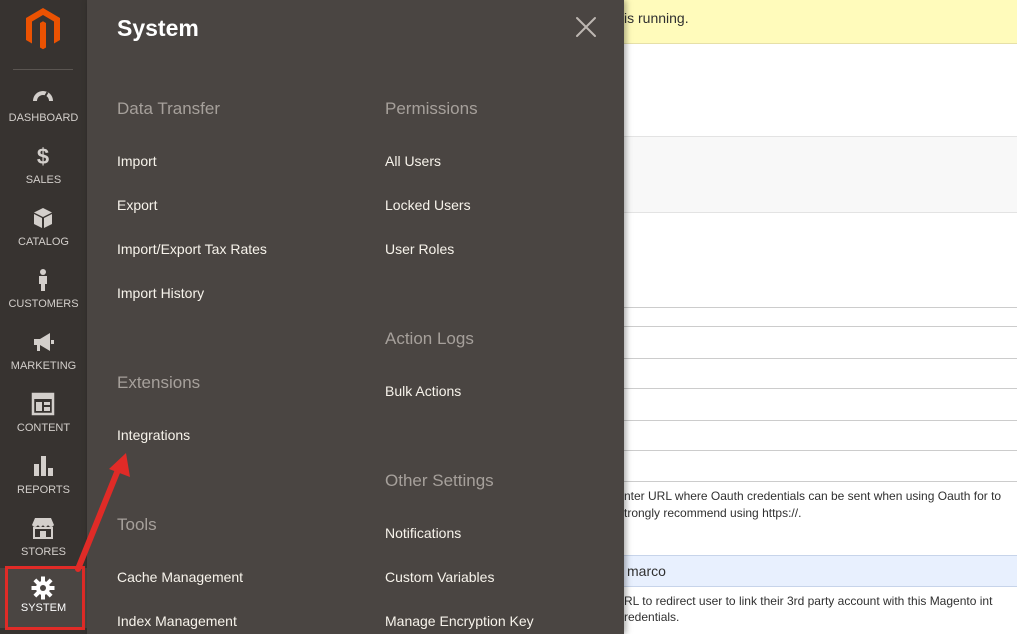 Image resolution: width=1017 pixels, height=634 pixels. Describe the element at coordinates (180, 577) in the screenshot. I see `menu-link-cache-management: Cache Management` at that location.